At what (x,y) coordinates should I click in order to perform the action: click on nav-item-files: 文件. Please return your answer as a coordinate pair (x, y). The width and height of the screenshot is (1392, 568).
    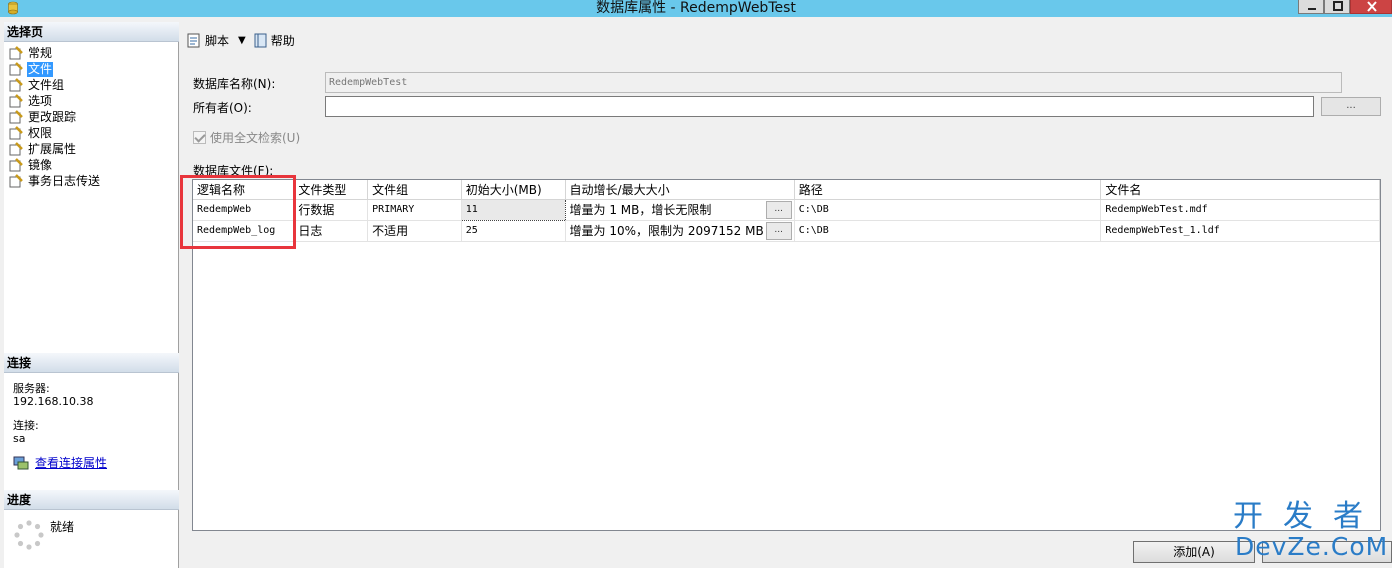
    Looking at the image, I should click on (54, 69).